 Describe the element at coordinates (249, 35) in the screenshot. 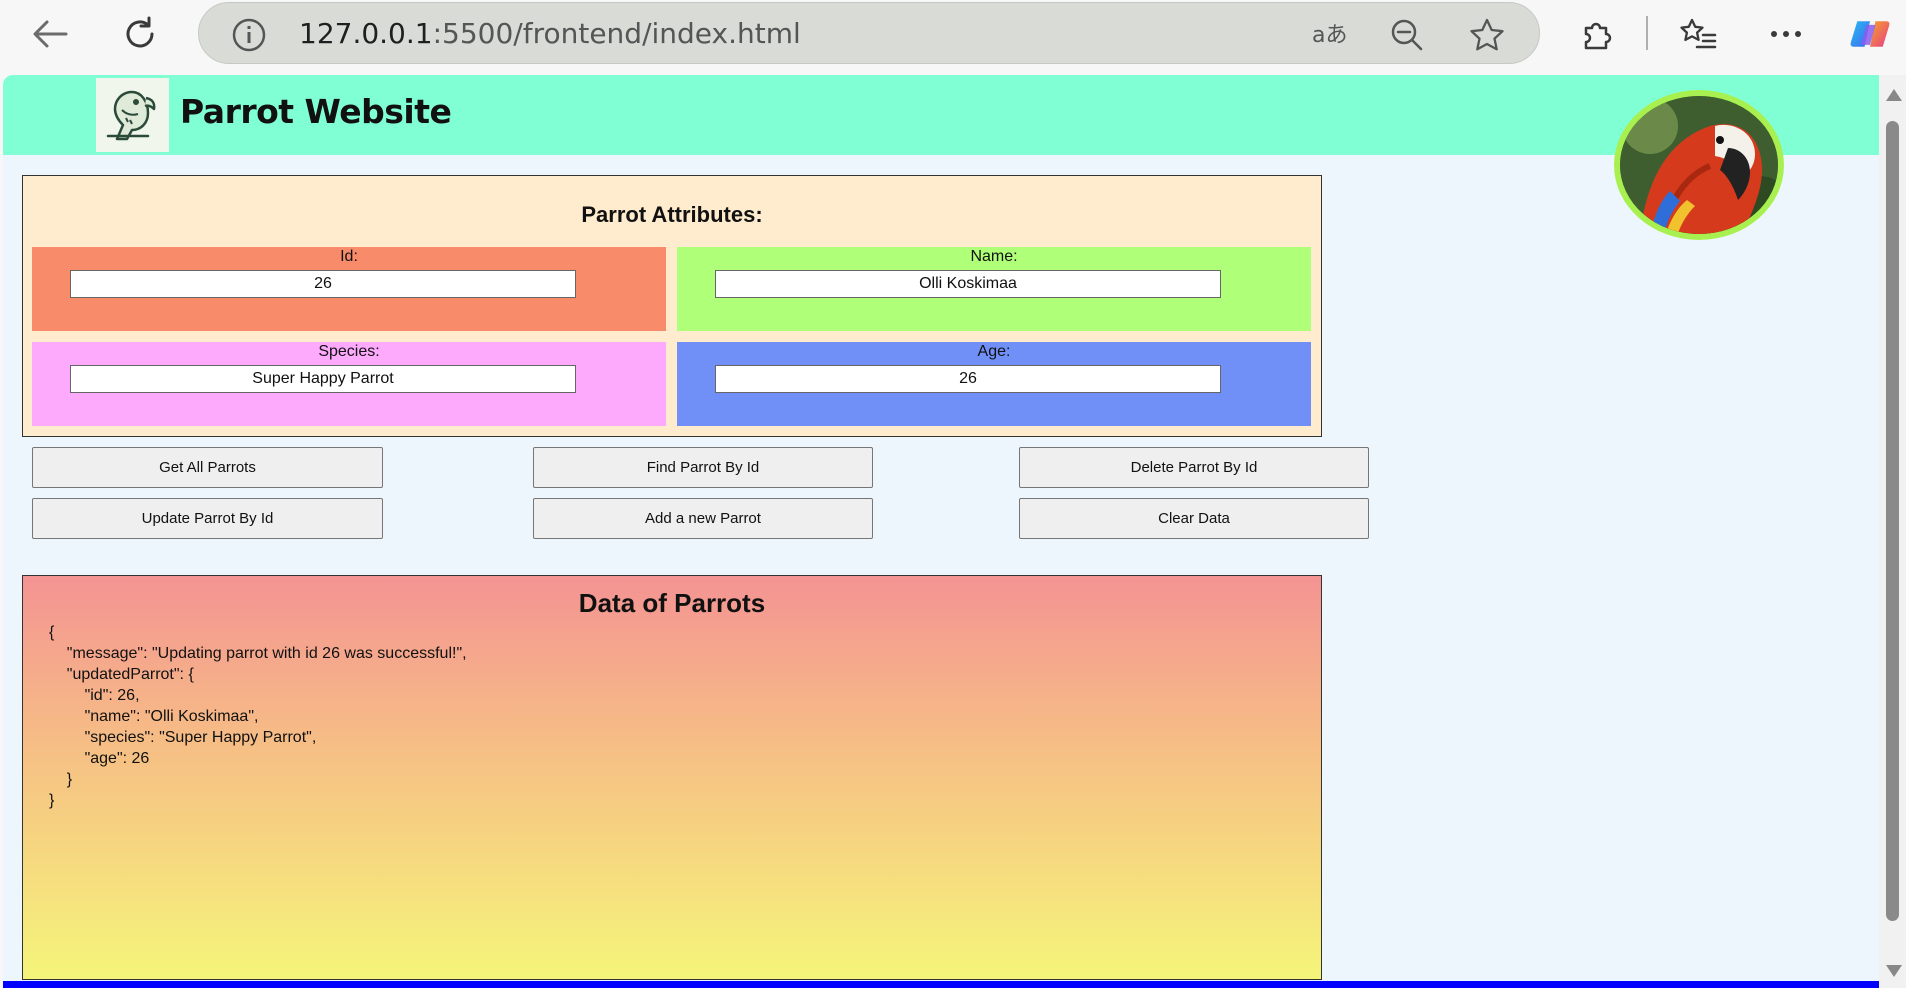

I see `info-icon` at that location.